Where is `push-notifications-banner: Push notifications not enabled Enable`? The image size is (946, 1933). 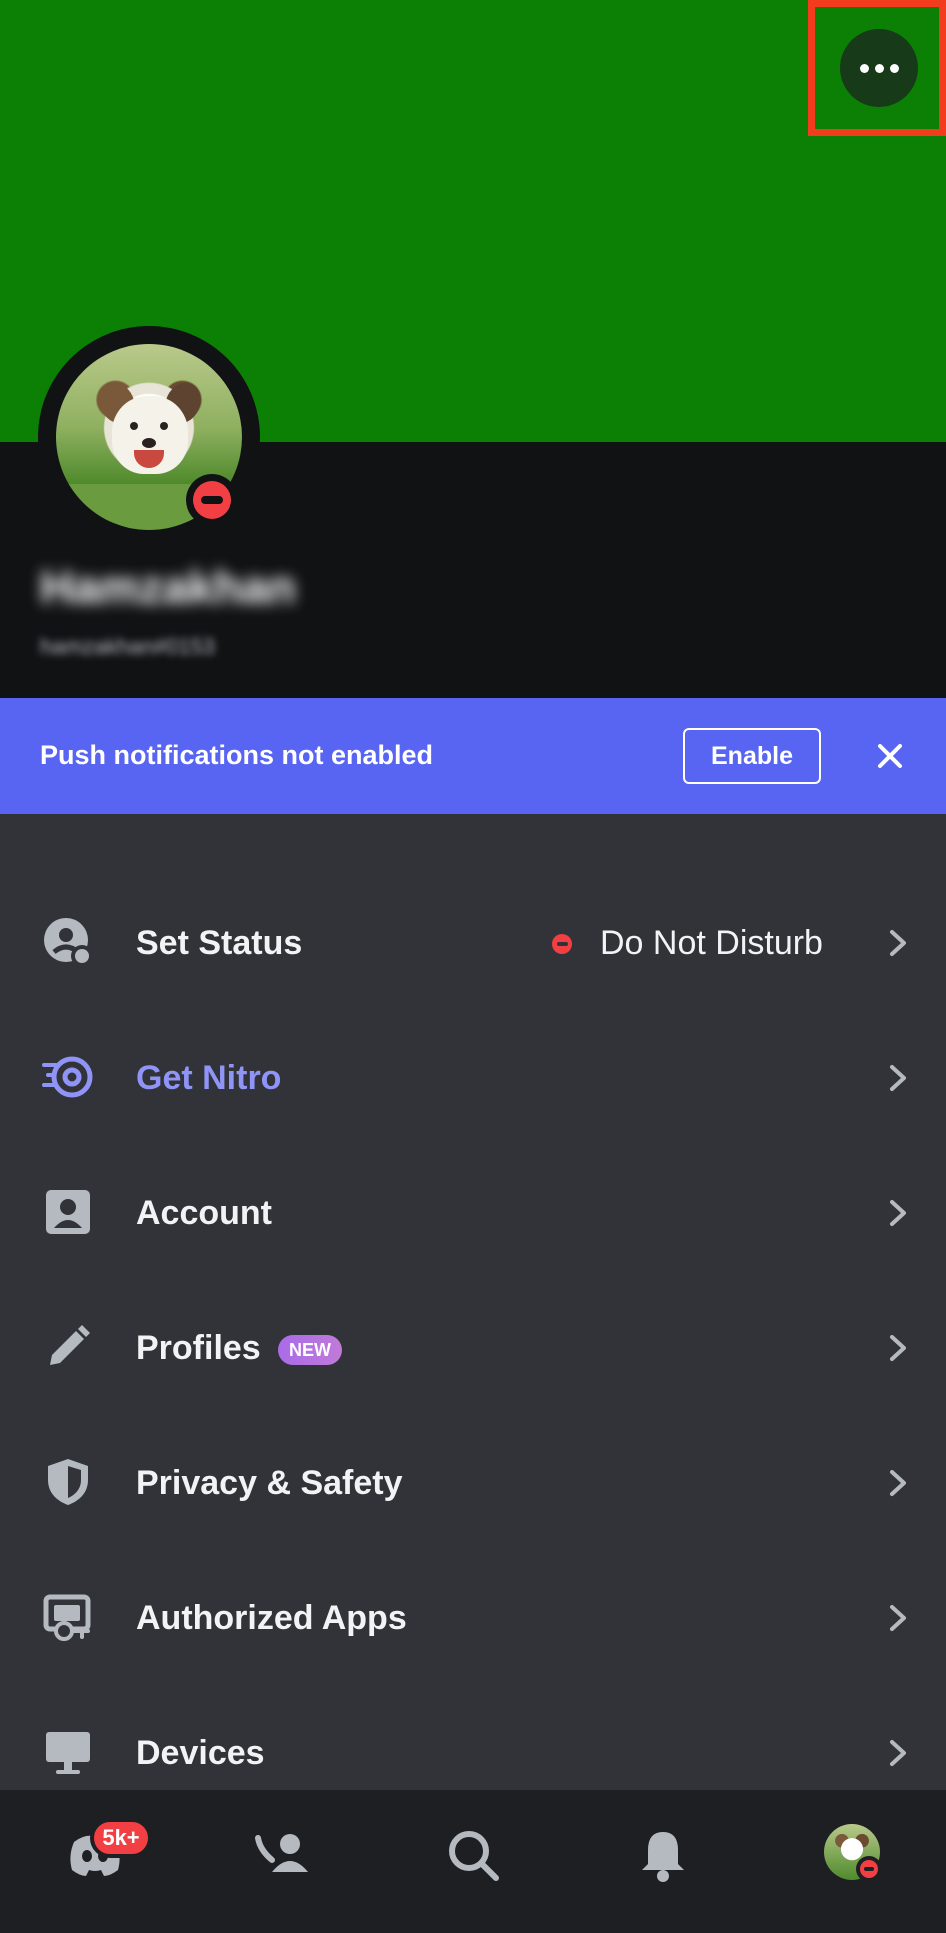
push-notifications-banner: Push notifications not enabled Enable is located at coordinates (473, 756).